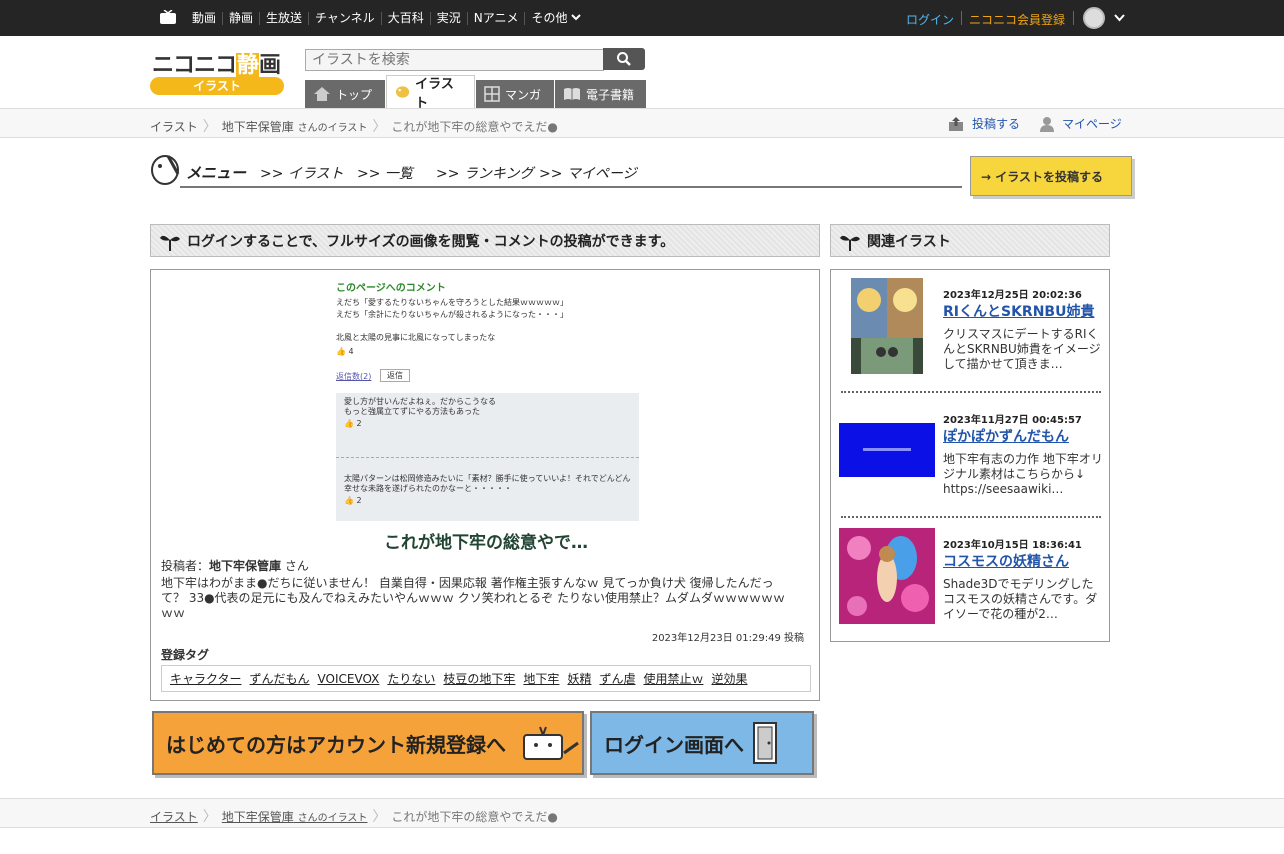 This screenshot has width=1284, height=854. Describe the element at coordinates (412, 411) in the screenshot. I see `thumb-text: もっと強属立てずにやる方法もあった` at that location.